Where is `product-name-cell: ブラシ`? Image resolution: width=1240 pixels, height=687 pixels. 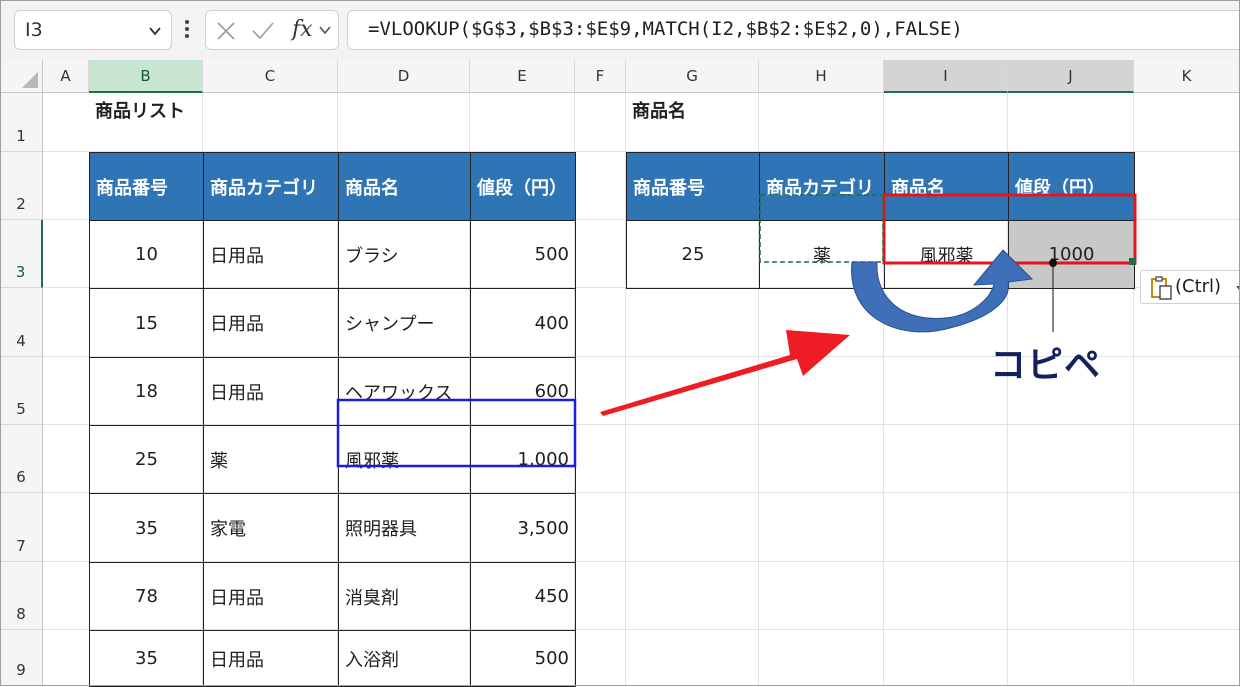 product-name-cell: ブラシ is located at coordinates (404, 254).